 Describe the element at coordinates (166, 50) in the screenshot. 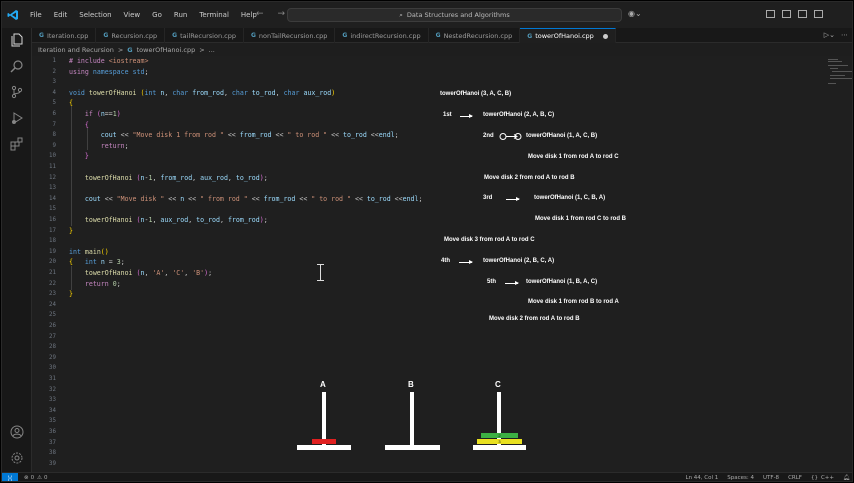

I see `breadcrumb-file: towerOfHanoi.cpp` at that location.